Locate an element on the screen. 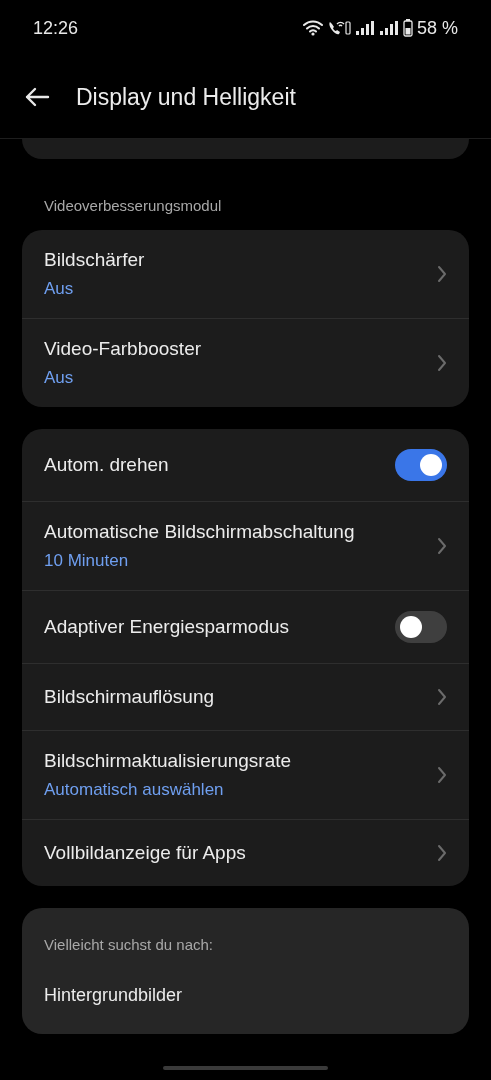 The image size is (491, 1080). settings-row: Vollbildanzeige für Apps is located at coordinates (245, 852).